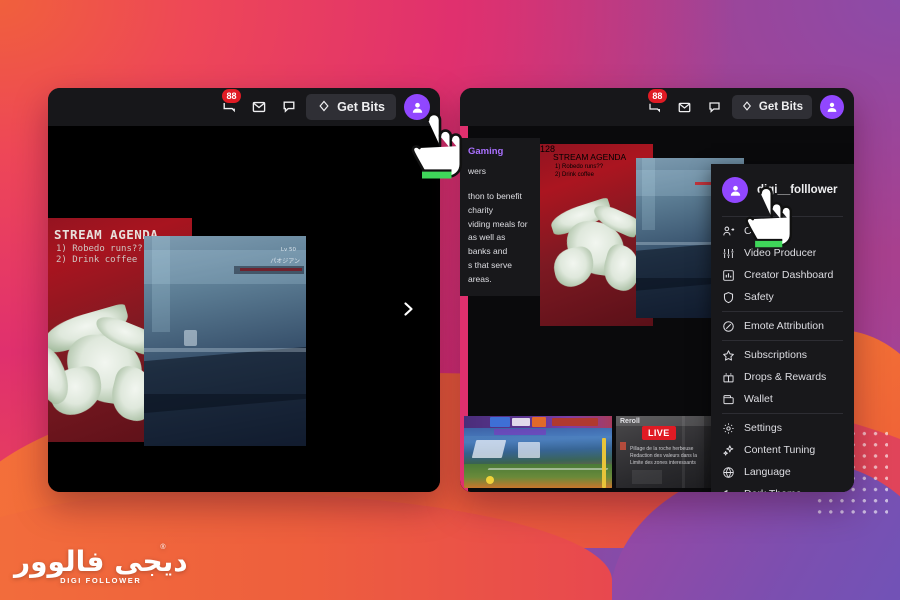 The image size is (900, 600). I want to click on left-topbar: 88 Get Bits, so click(244, 107).